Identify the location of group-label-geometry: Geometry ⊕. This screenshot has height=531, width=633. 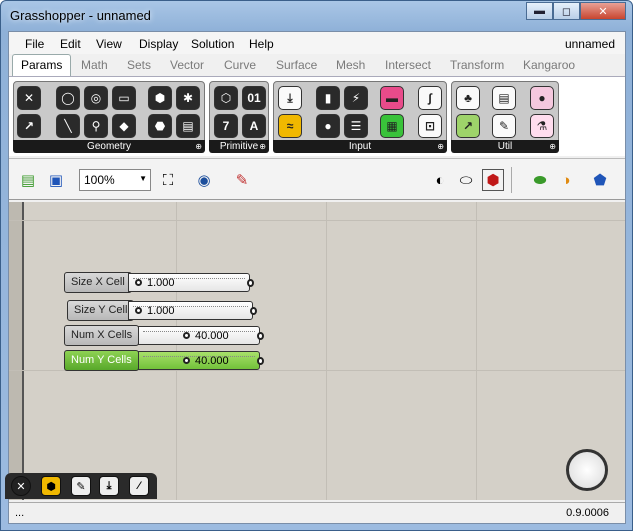
(109, 146).